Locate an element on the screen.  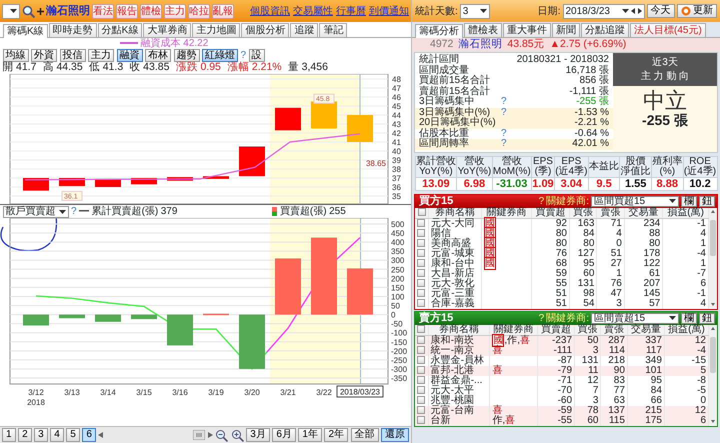
indicator-button: 均線 is located at coordinates (15, 55).